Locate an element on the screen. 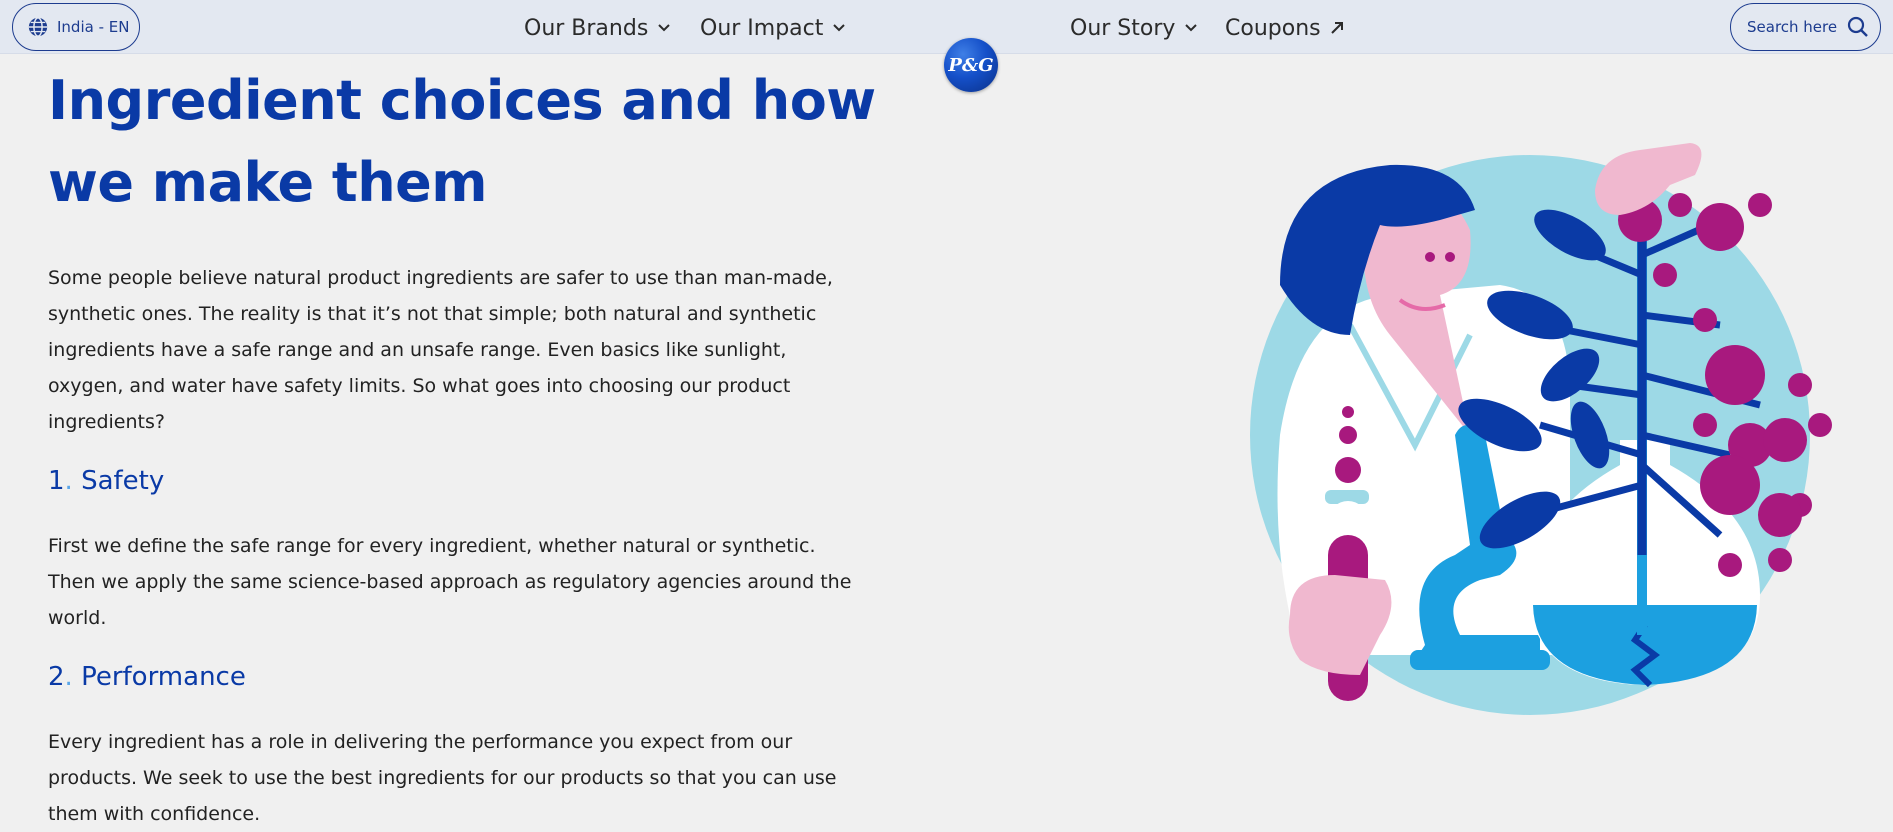  search-button: Search here is located at coordinates (1805, 27).